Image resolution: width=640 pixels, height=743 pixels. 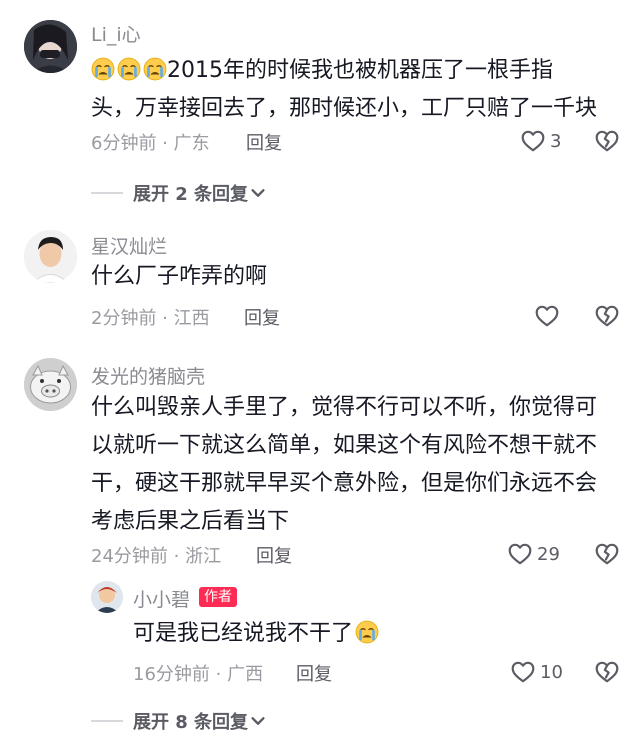 What do you see at coordinates (179, 276) in the screenshot?
I see `comment-text: 什么厂子咋弄的啊` at bounding box center [179, 276].